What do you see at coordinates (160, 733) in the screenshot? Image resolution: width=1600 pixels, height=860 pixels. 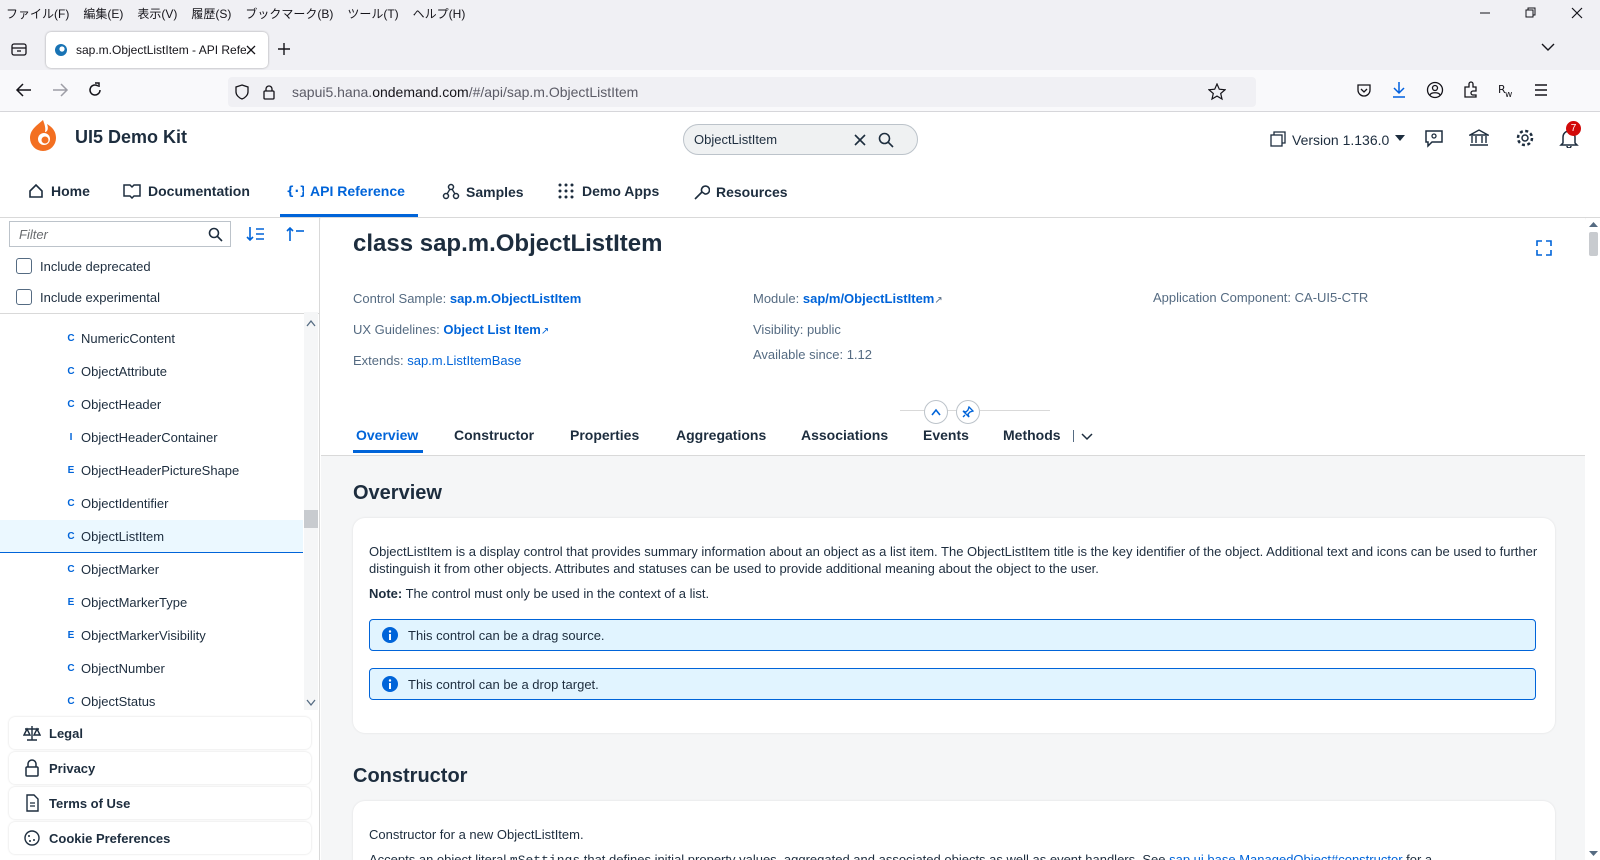 I see `footer-legal: Legal` at bounding box center [160, 733].